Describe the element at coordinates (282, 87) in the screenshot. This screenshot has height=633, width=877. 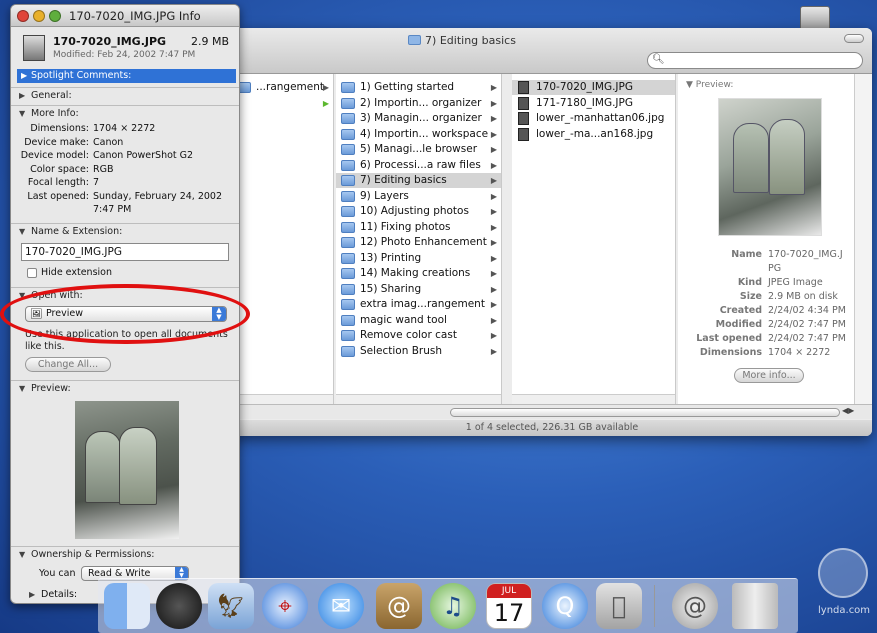
I see `folder-item: ...rangement ▶` at that location.